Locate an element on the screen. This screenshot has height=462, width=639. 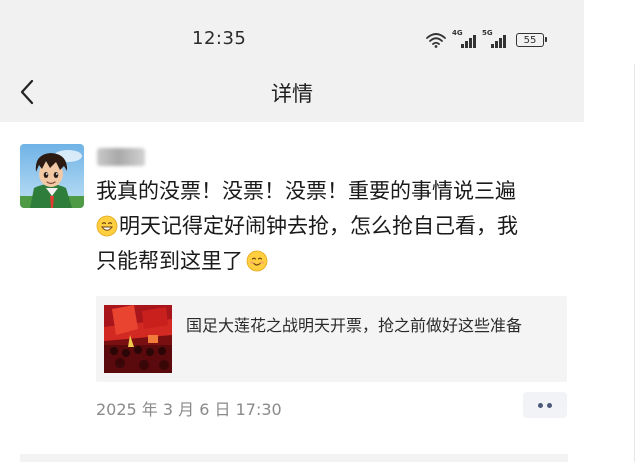
more-options-button is located at coordinates (545, 405).